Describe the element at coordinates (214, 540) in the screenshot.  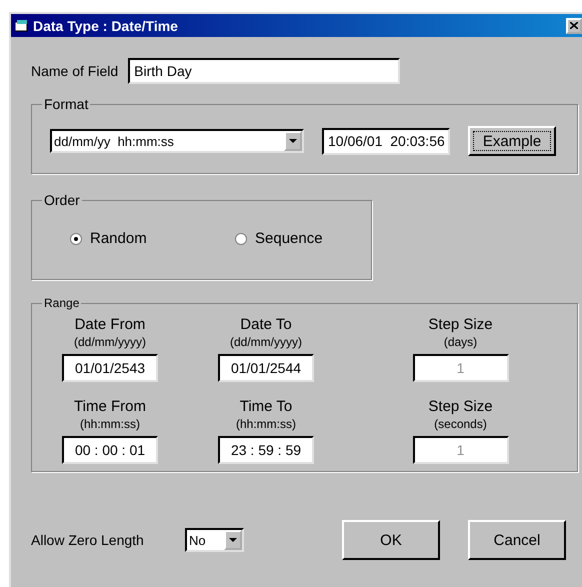
I see `allow-zero-dropdown: No` at that location.